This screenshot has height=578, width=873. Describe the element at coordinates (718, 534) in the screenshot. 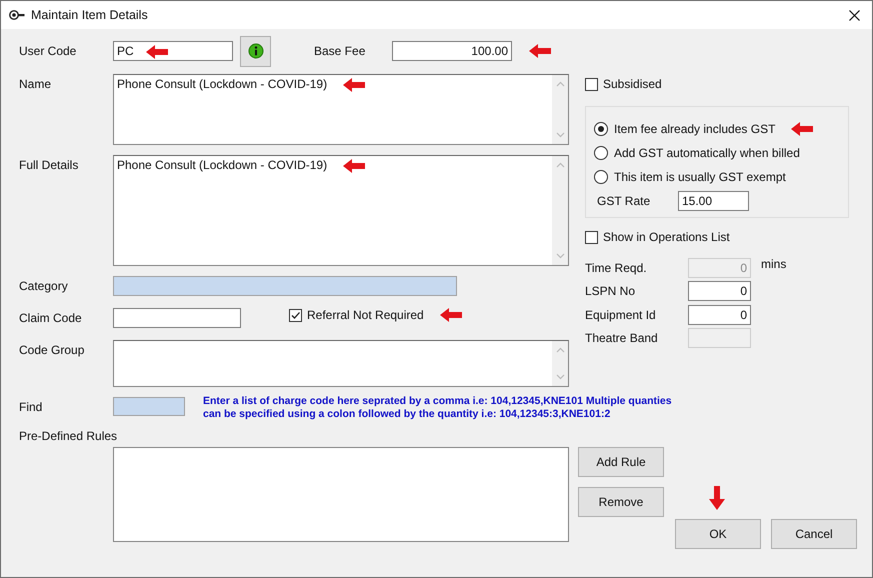

I see `ok-button: OK` at that location.